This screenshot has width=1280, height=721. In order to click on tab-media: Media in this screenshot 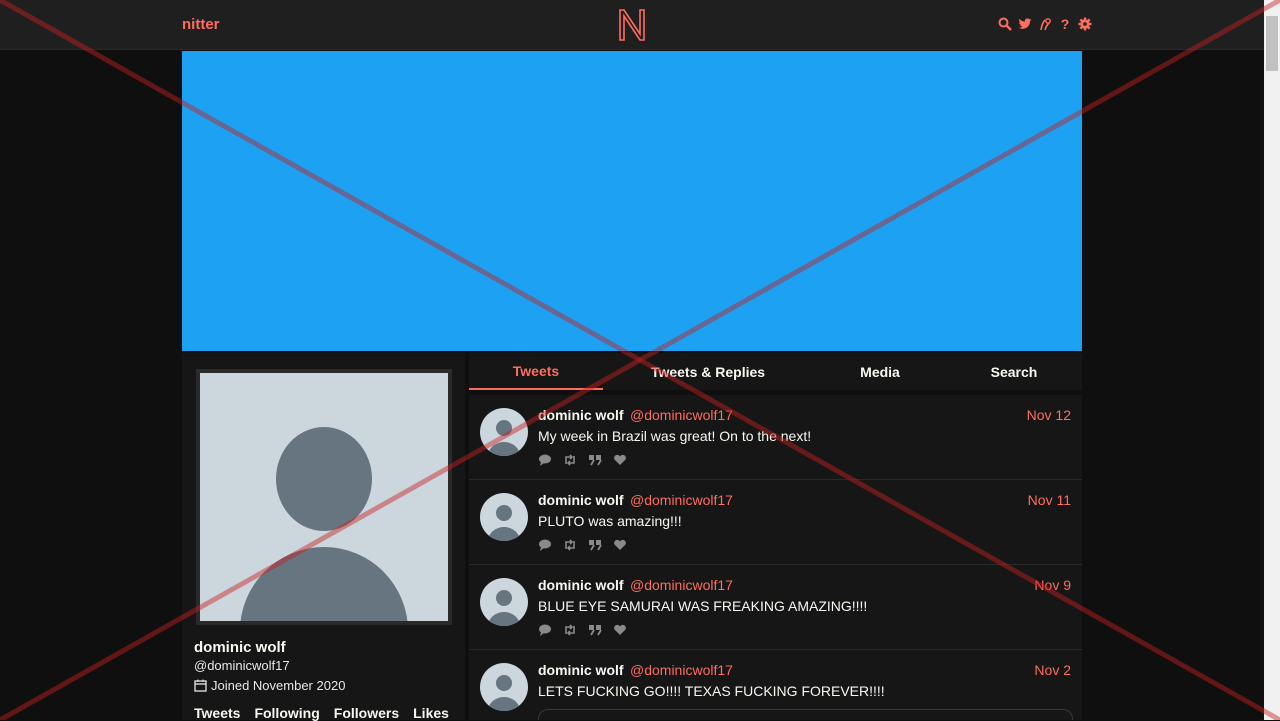, I will do `click(880, 371)`.